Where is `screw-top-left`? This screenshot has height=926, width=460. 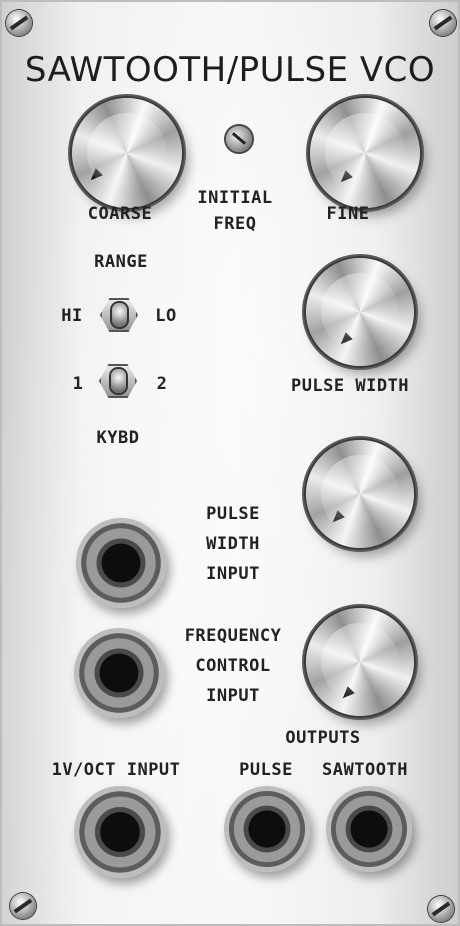 screw-top-left is located at coordinates (19, 23).